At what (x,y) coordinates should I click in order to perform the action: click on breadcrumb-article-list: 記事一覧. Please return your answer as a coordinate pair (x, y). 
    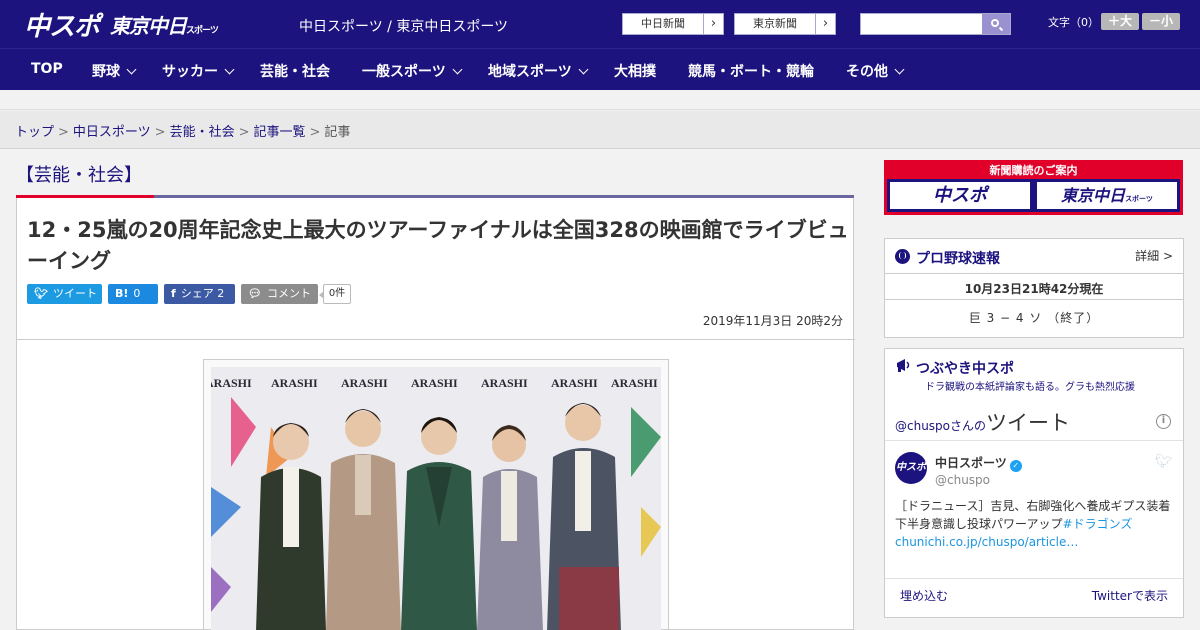
    Looking at the image, I should click on (280, 132).